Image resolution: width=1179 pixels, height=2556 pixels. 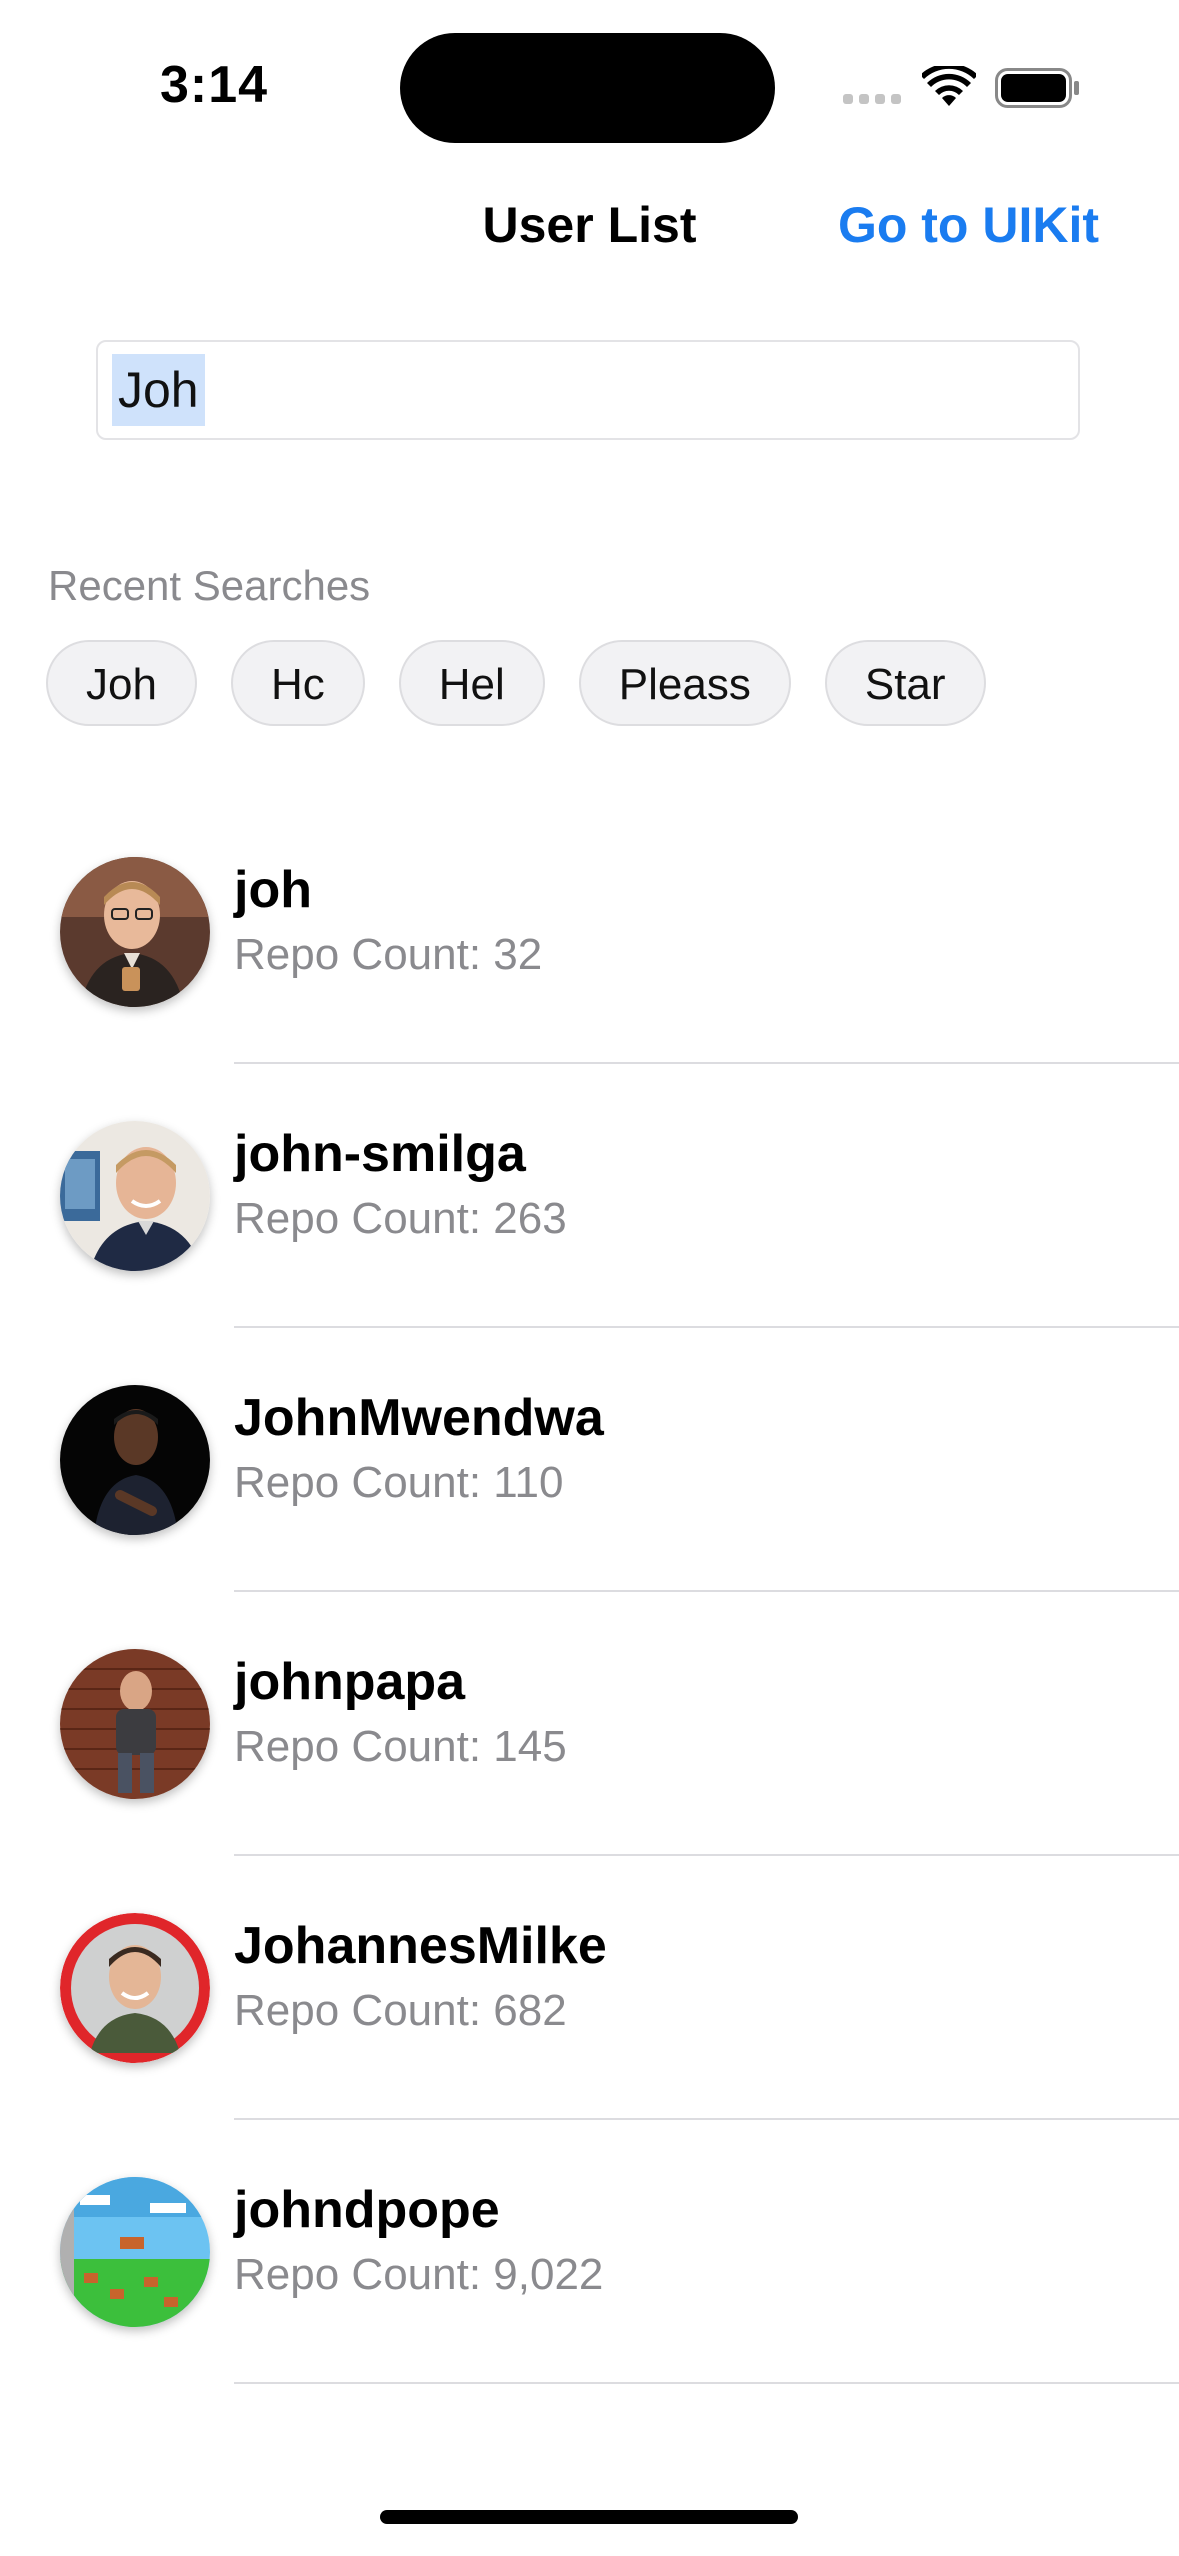 I want to click on user-row: joh Repo Count: 32, so click(x=589, y=932).